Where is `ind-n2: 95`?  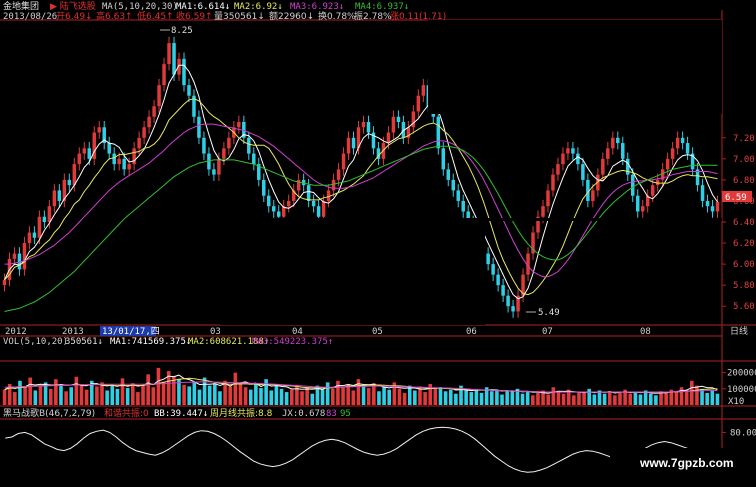 ind-n2: 95 is located at coordinates (345, 414).